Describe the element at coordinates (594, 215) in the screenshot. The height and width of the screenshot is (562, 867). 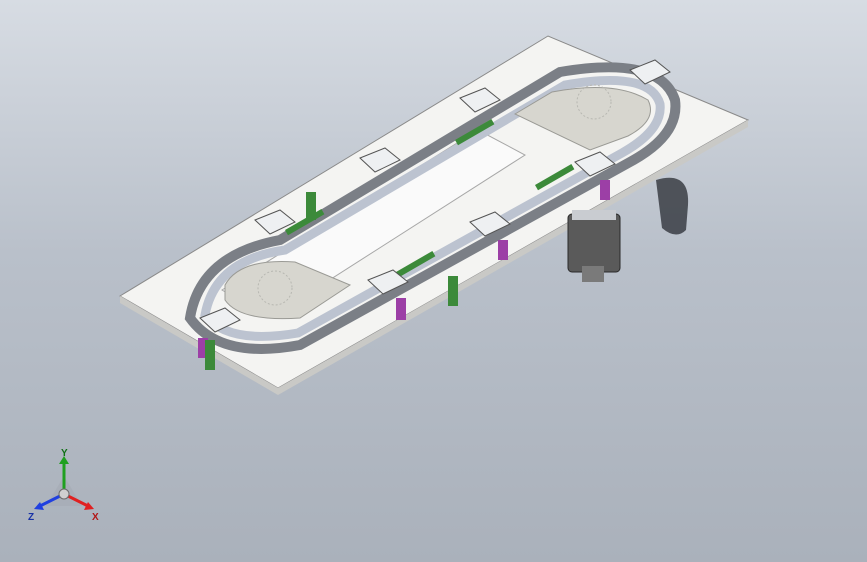
I see `drive-motor-cap` at that location.